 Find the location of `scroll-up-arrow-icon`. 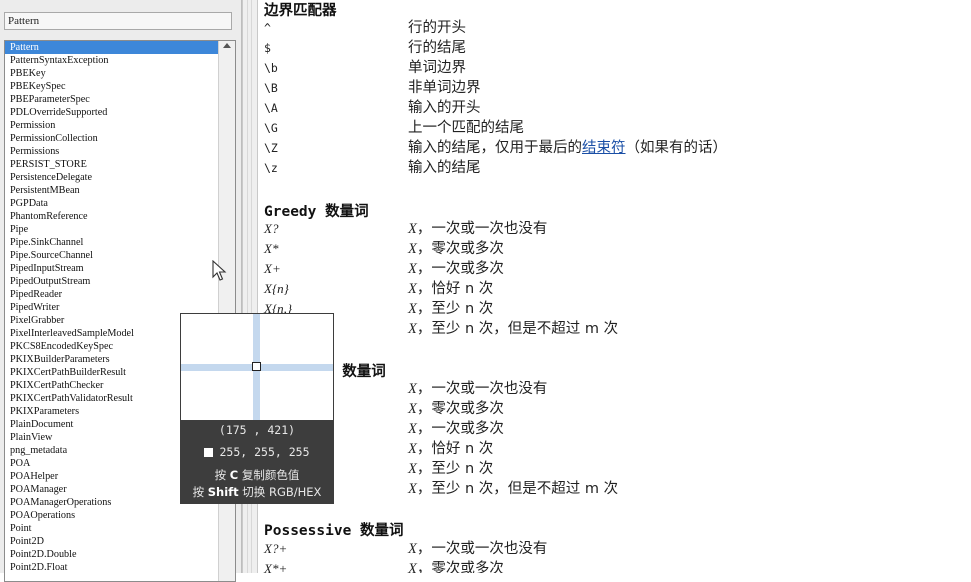

scroll-up-arrow-icon is located at coordinates (227, 45).